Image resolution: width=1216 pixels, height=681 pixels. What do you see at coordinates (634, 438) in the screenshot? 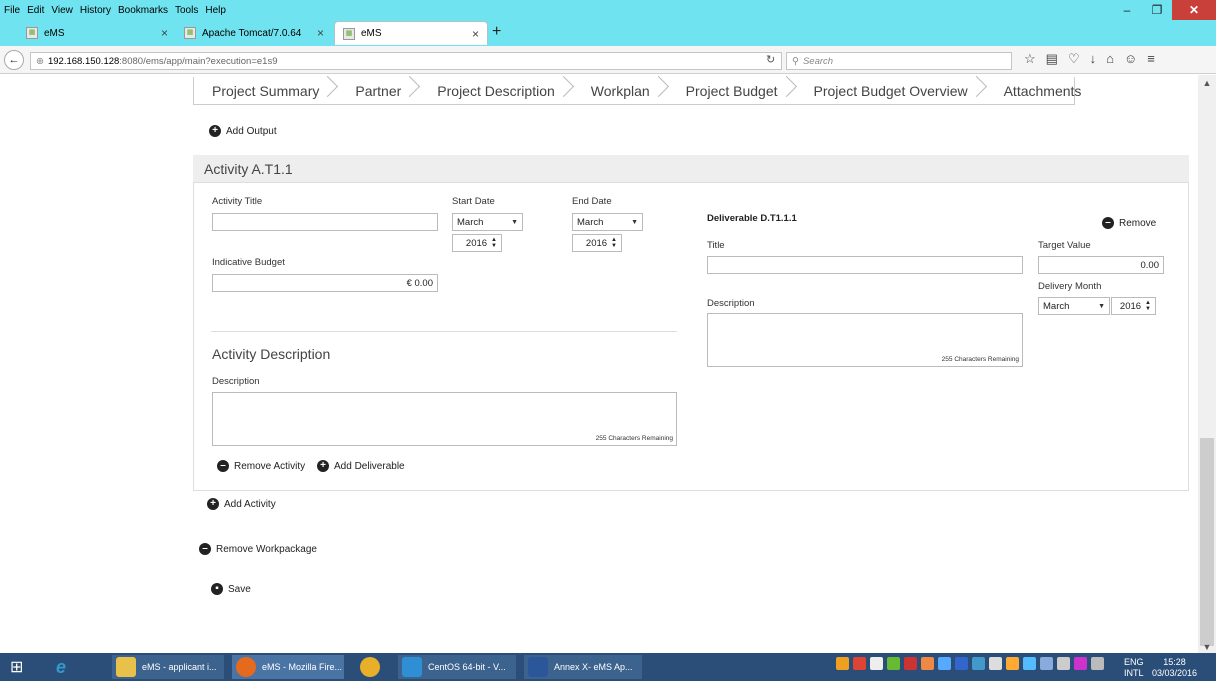
I see `characters-remaining: 255 Characters Remaining` at bounding box center [634, 438].